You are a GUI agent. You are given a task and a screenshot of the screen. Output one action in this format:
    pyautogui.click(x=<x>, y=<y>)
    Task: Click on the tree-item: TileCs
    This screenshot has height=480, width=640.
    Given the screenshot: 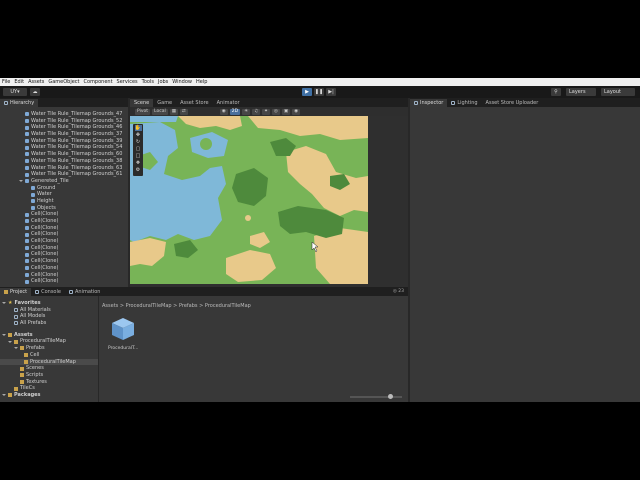 What is the action you would take?
    pyautogui.click(x=49, y=388)
    